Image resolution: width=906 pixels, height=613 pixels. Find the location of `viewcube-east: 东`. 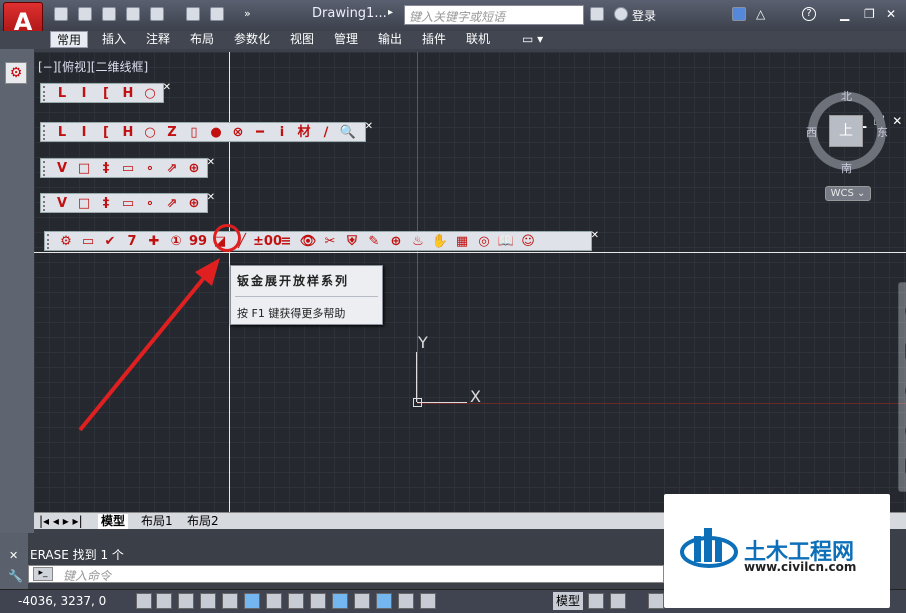

viewcube-east: 东 is located at coordinates (882, 132).